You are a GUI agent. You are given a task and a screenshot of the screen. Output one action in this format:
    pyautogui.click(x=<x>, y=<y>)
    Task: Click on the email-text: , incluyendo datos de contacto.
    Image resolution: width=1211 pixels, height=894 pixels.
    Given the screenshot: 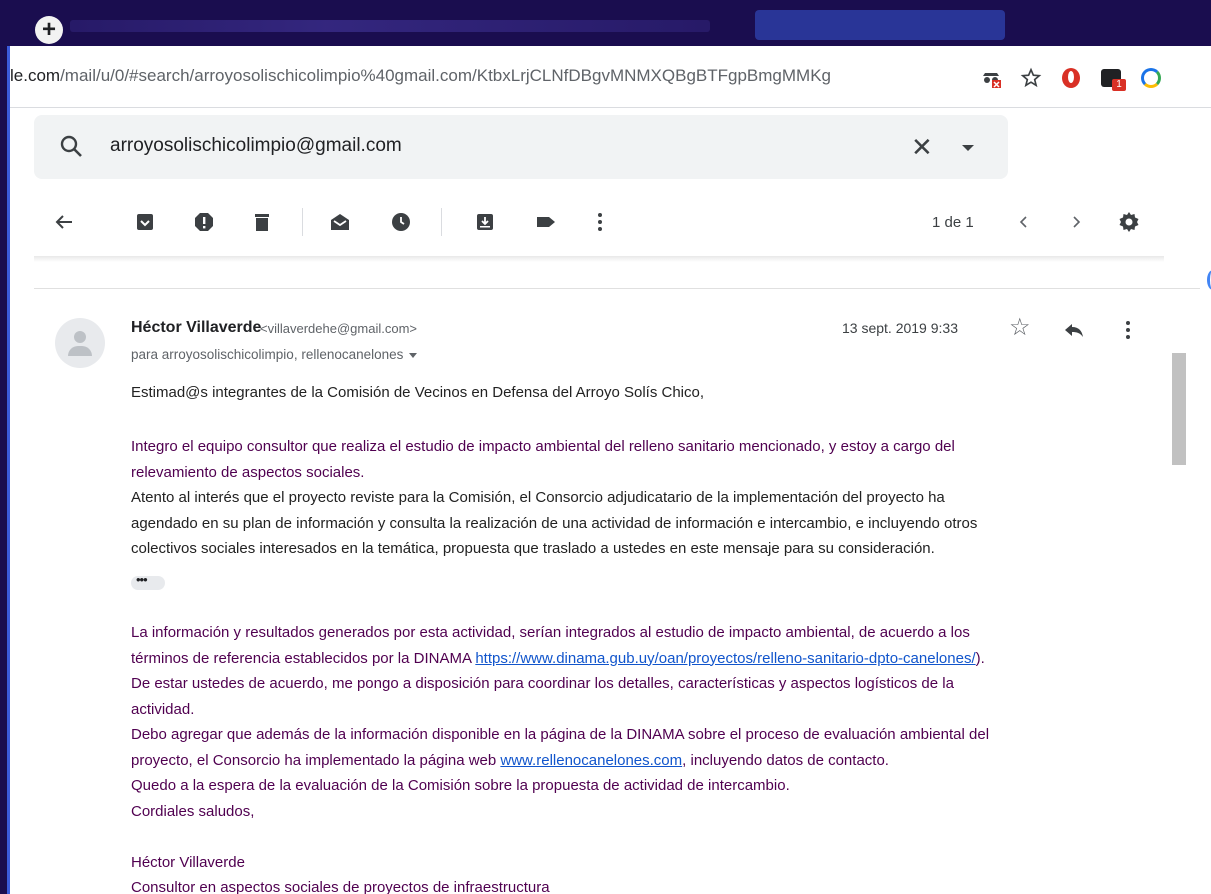 What is the action you would take?
    pyautogui.click(x=785, y=760)
    